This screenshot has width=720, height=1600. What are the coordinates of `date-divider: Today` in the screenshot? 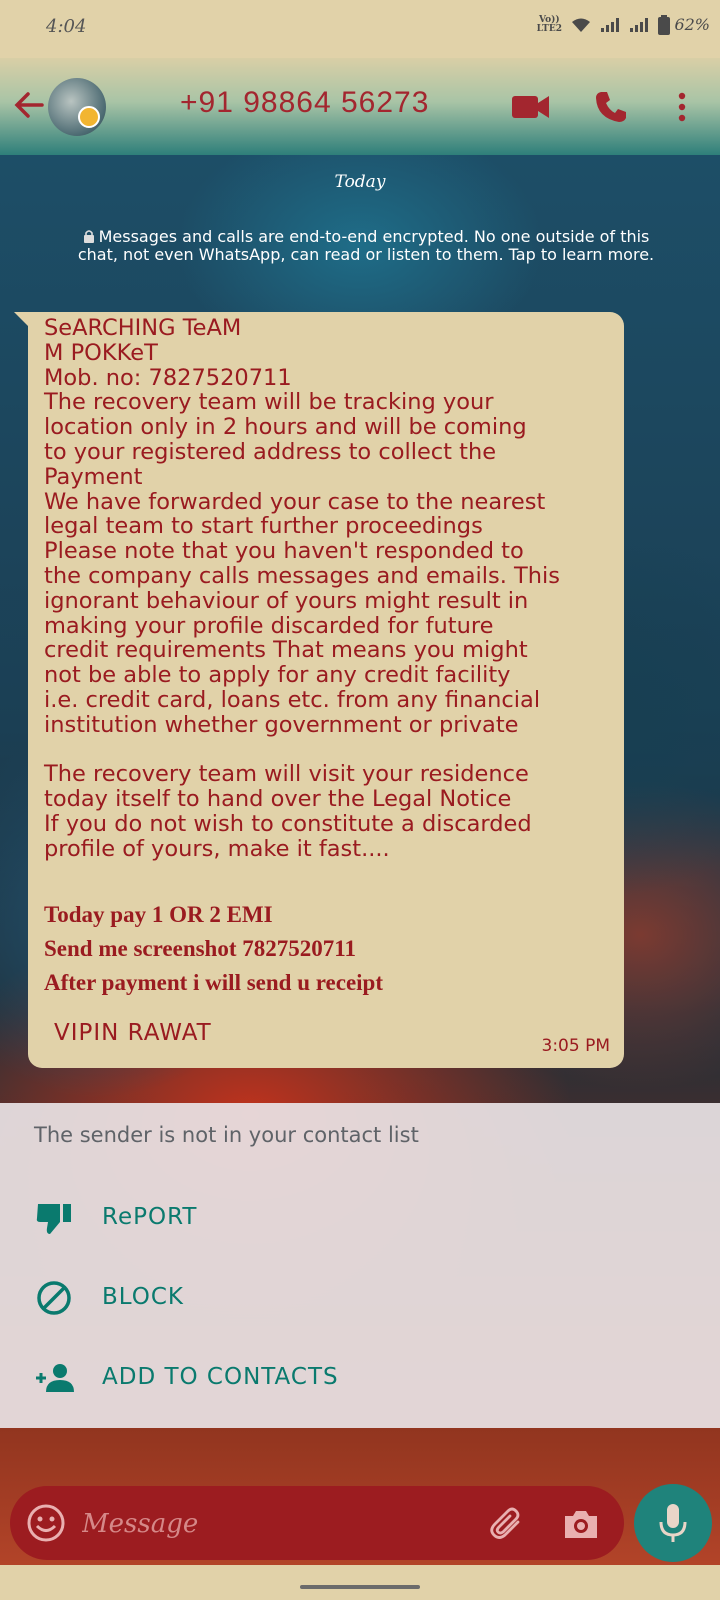 It's located at (360, 182).